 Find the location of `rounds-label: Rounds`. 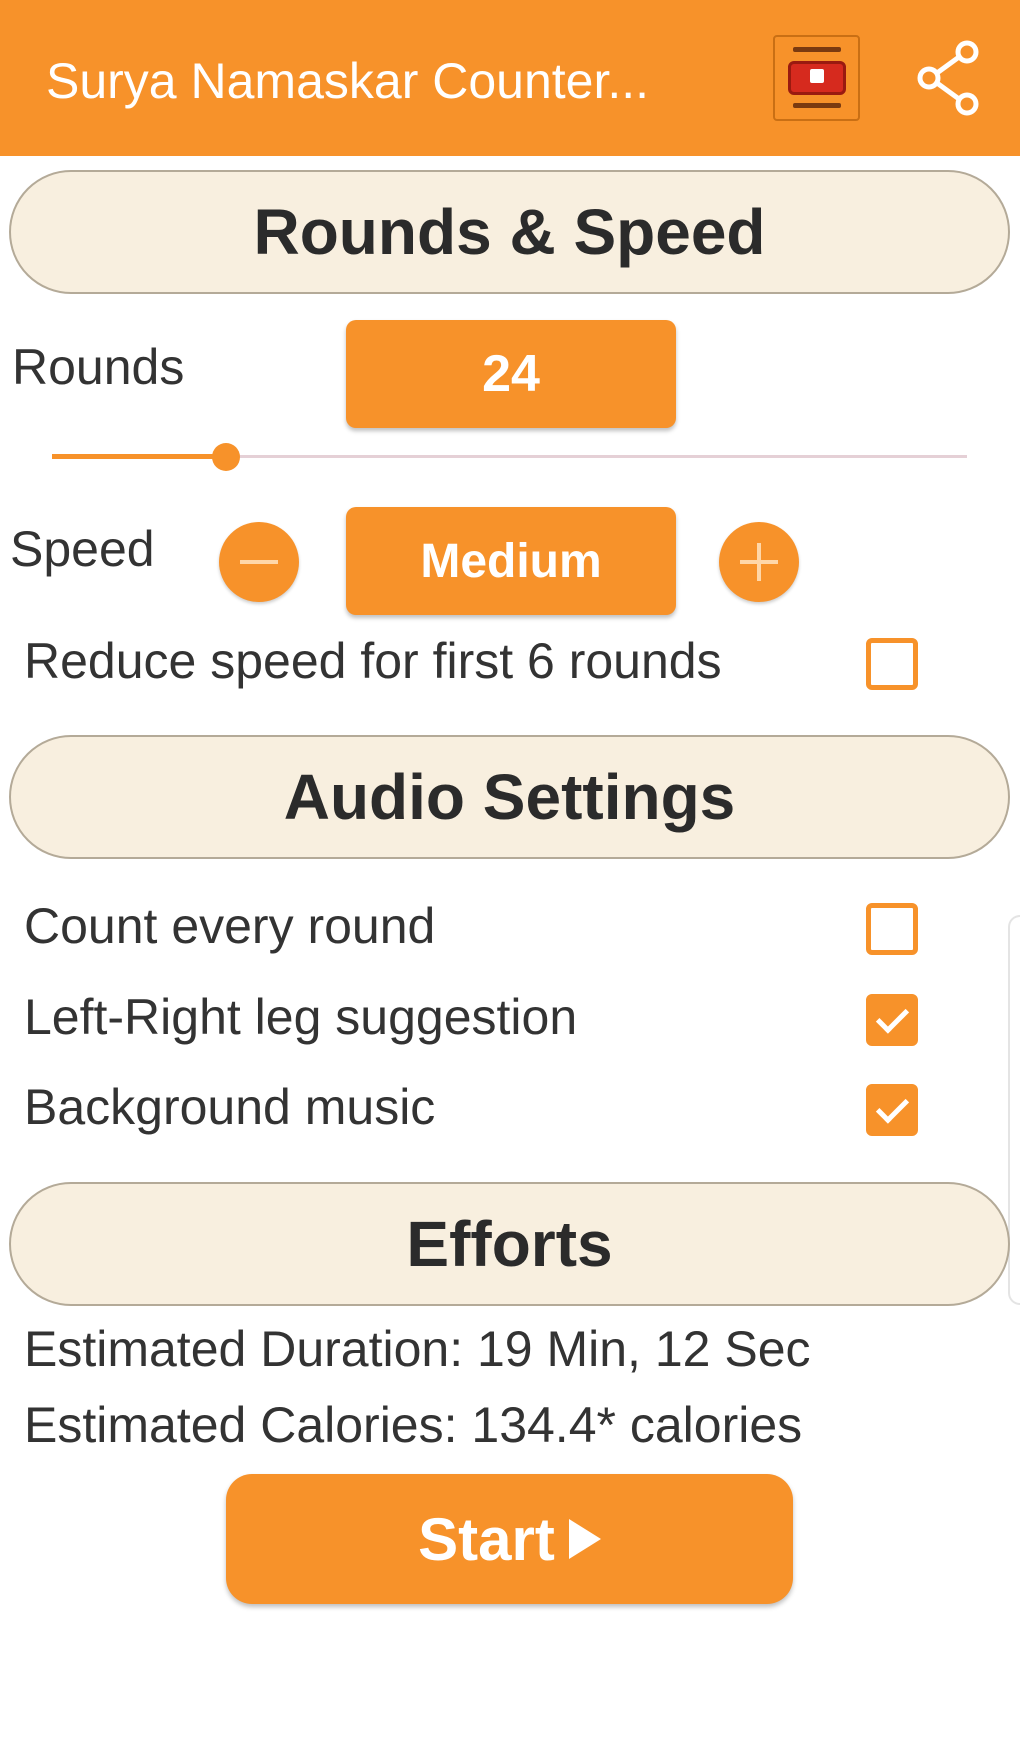

rounds-label: Rounds is located at coordinates (98, 367).